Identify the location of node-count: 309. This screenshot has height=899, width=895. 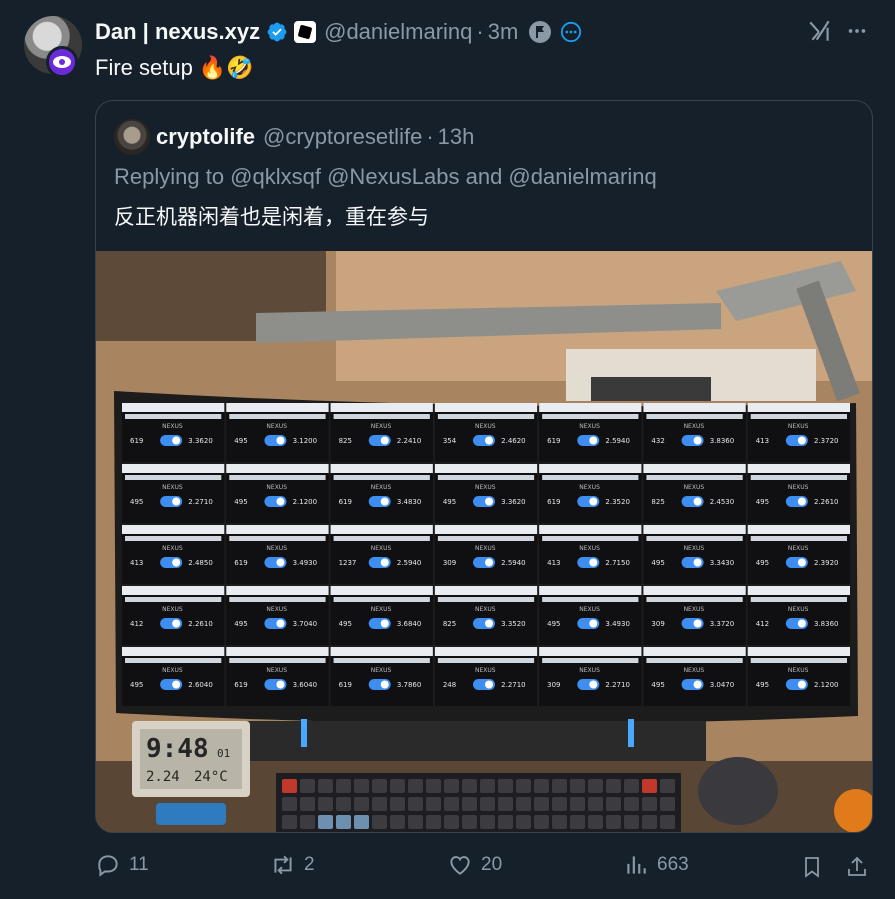
(553, 685).